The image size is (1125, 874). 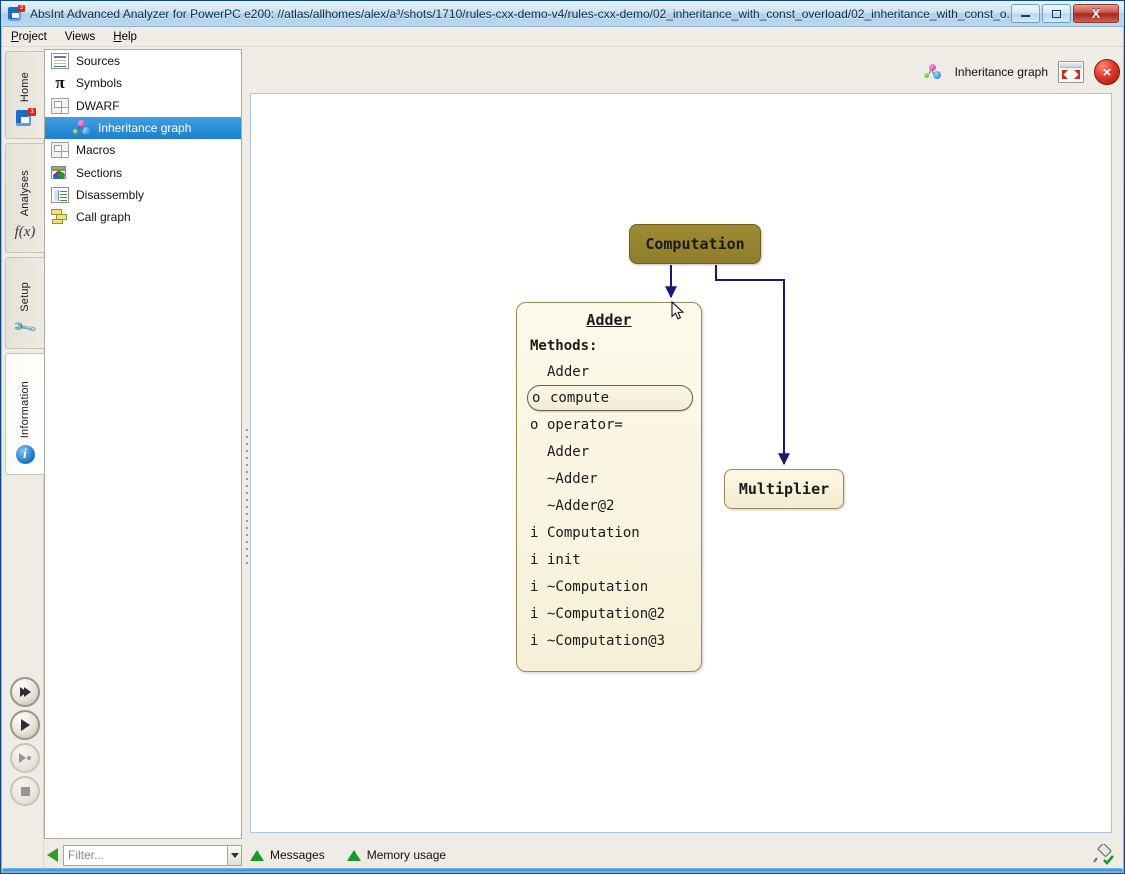 What do you see at coordinates (60, 150) in the screenshot?
I see `macros-icon` at bounding box center [60, 150].